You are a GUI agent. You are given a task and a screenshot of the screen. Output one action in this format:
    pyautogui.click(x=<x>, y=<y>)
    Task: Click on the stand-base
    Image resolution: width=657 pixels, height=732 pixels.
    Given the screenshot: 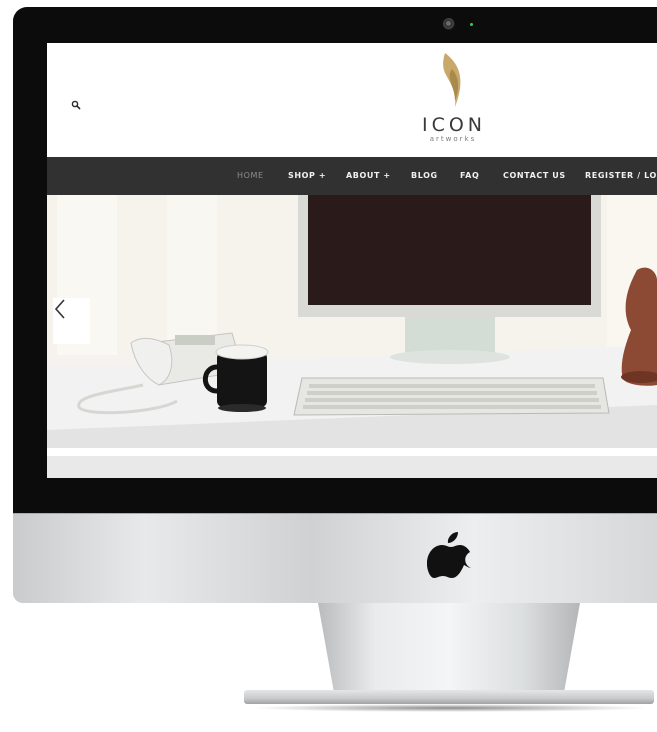 What is the action you would take?
    pyautogui.click(x=449, y=697)
    